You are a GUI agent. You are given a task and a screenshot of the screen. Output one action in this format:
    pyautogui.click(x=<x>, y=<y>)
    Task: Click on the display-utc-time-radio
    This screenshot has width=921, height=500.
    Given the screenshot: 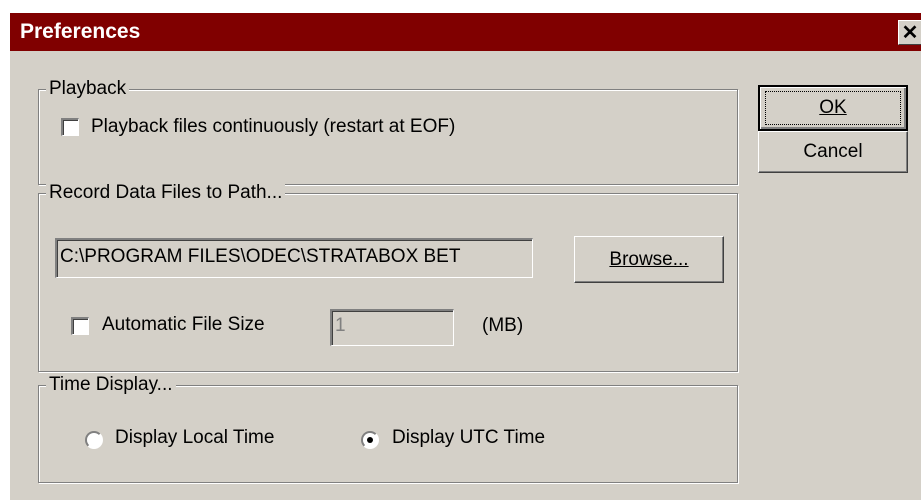 What is the action you would take?
    pyautogui.click(x=370, y=440)
    